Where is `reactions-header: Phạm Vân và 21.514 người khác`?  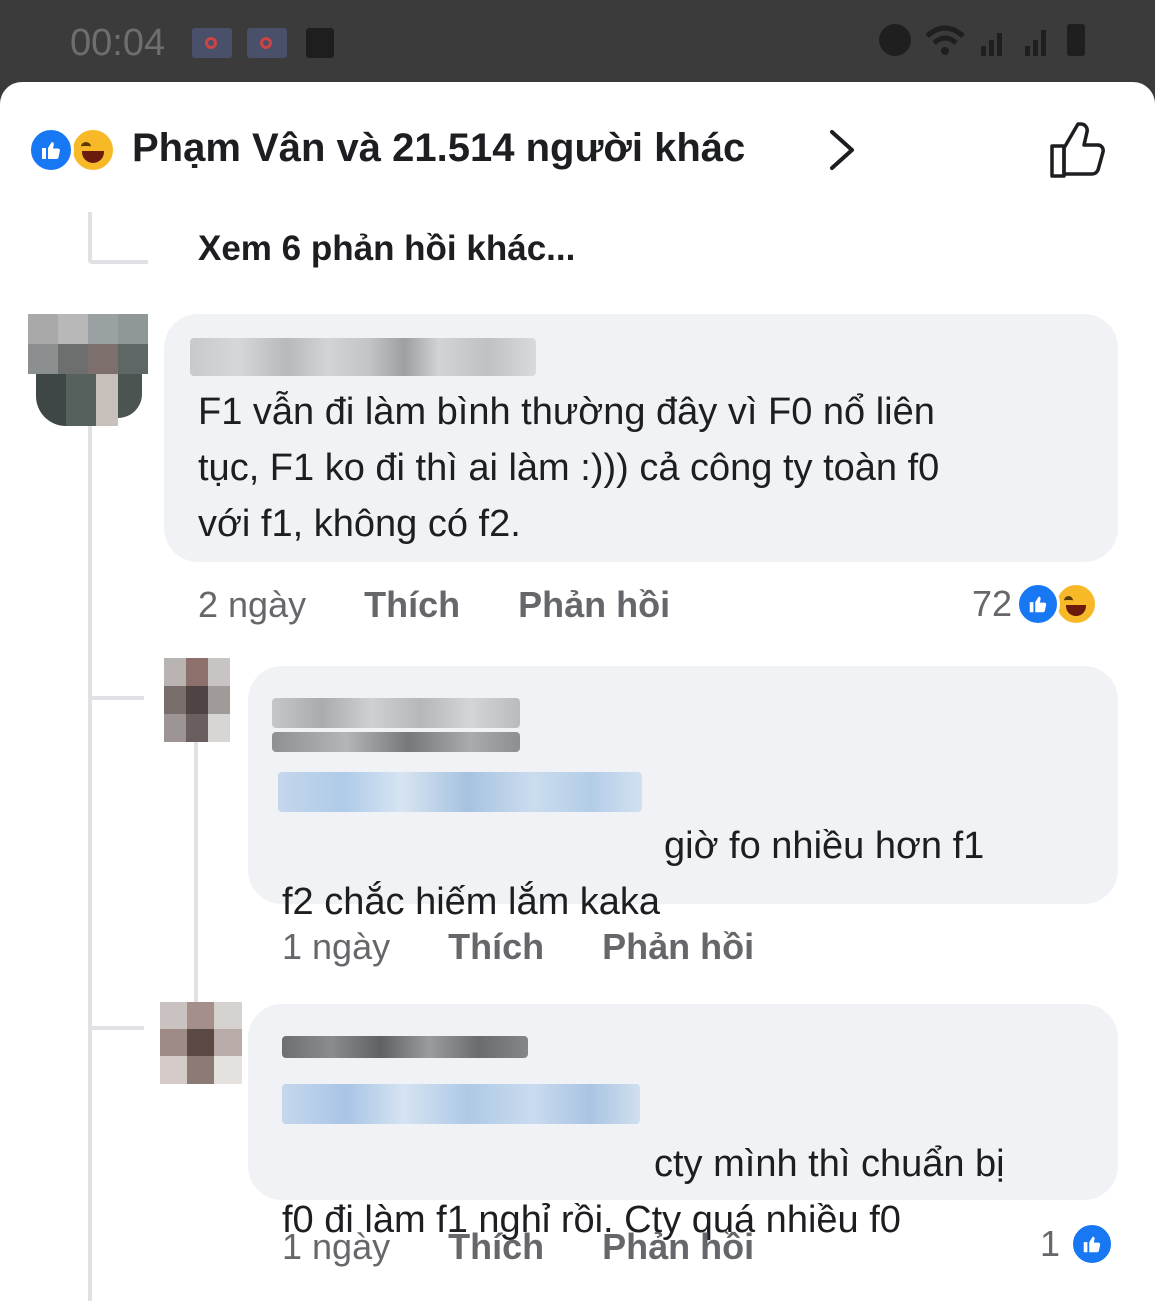
reactions-header: Phạm Vân và 21.514 người khác is located at coordinates (578, 150).